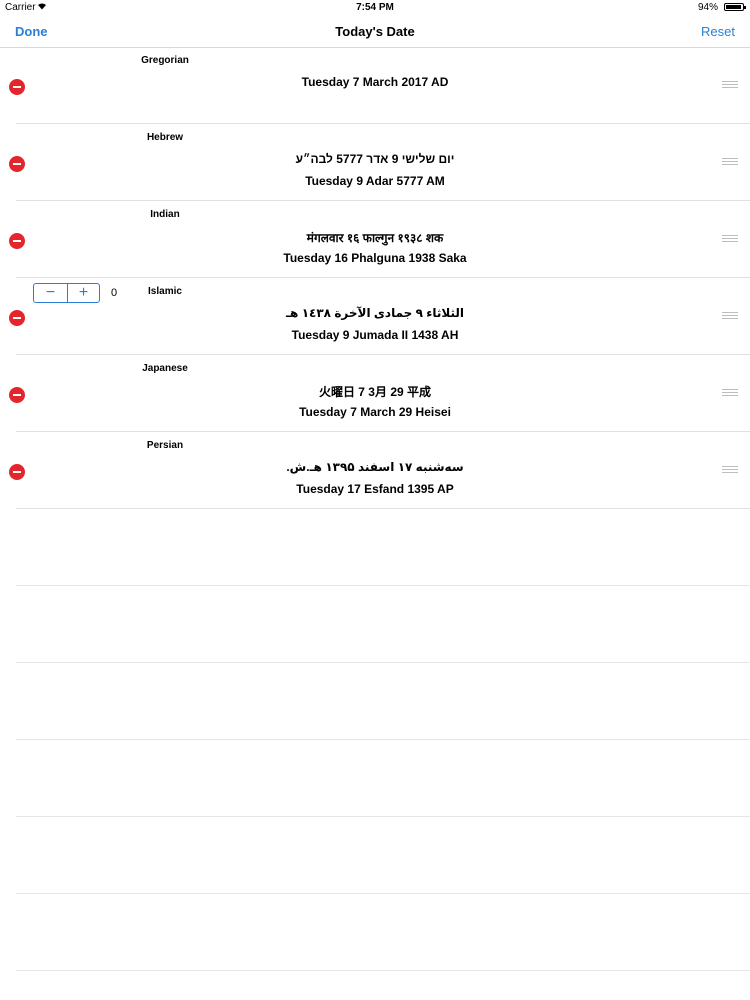 This screenshot has height=1000, width=750. I want to click on date-primary: Tuesday 7 March 2017 AD, so click(375, 82).